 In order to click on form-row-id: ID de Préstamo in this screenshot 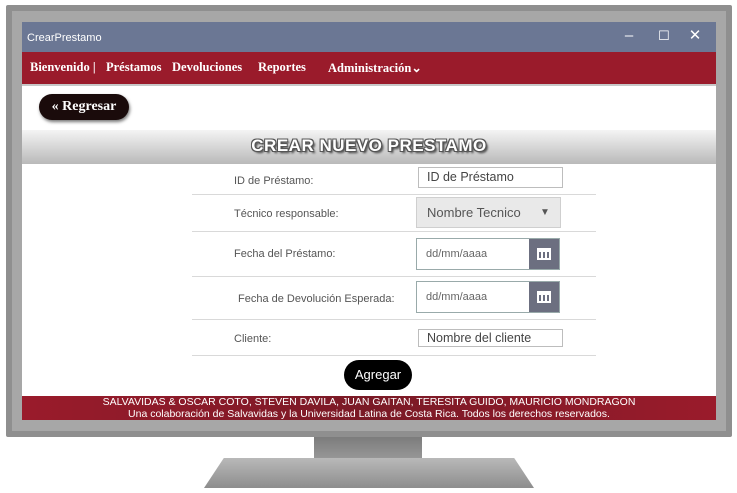, I will do `click(394, 179)`.